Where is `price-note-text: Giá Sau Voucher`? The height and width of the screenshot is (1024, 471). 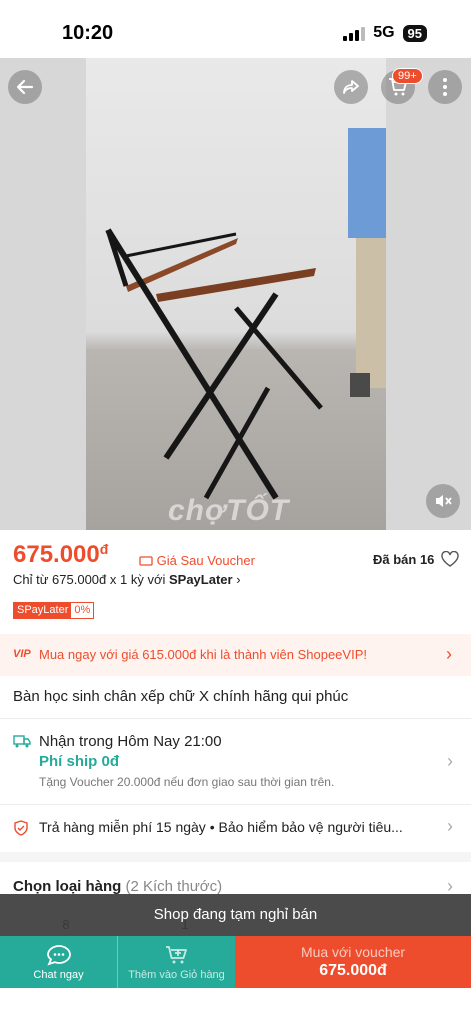 price-note-text: Giá Sau Voucher is located at coordinates (205, 560).